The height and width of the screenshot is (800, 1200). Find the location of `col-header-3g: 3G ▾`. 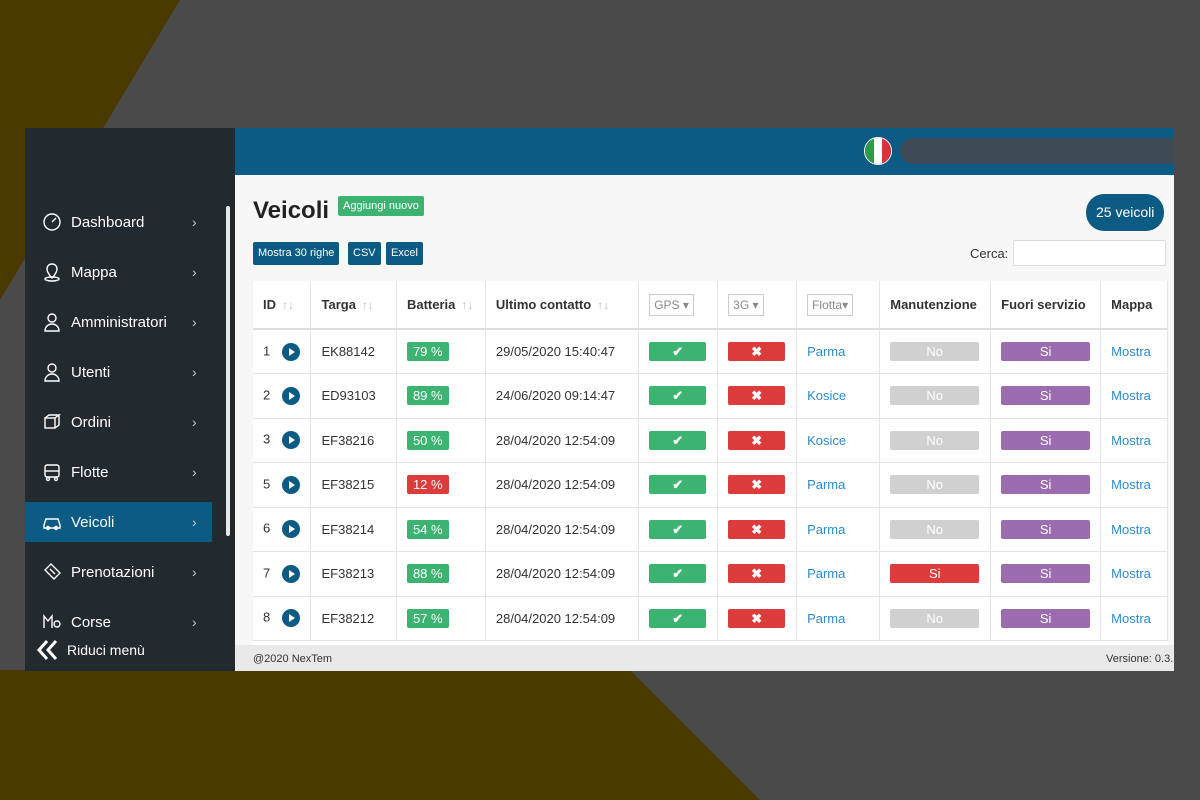

col-header-3g: 3G ▾ is located at coordinates (757, 305).